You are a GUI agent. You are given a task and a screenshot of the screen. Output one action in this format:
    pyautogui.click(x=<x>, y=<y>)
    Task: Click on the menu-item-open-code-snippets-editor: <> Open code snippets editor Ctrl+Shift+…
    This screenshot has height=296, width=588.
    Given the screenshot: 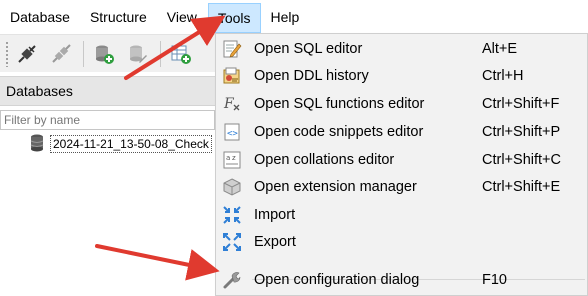 What is the action you would take?
    pyautogui.click(x=401, y=132)
    